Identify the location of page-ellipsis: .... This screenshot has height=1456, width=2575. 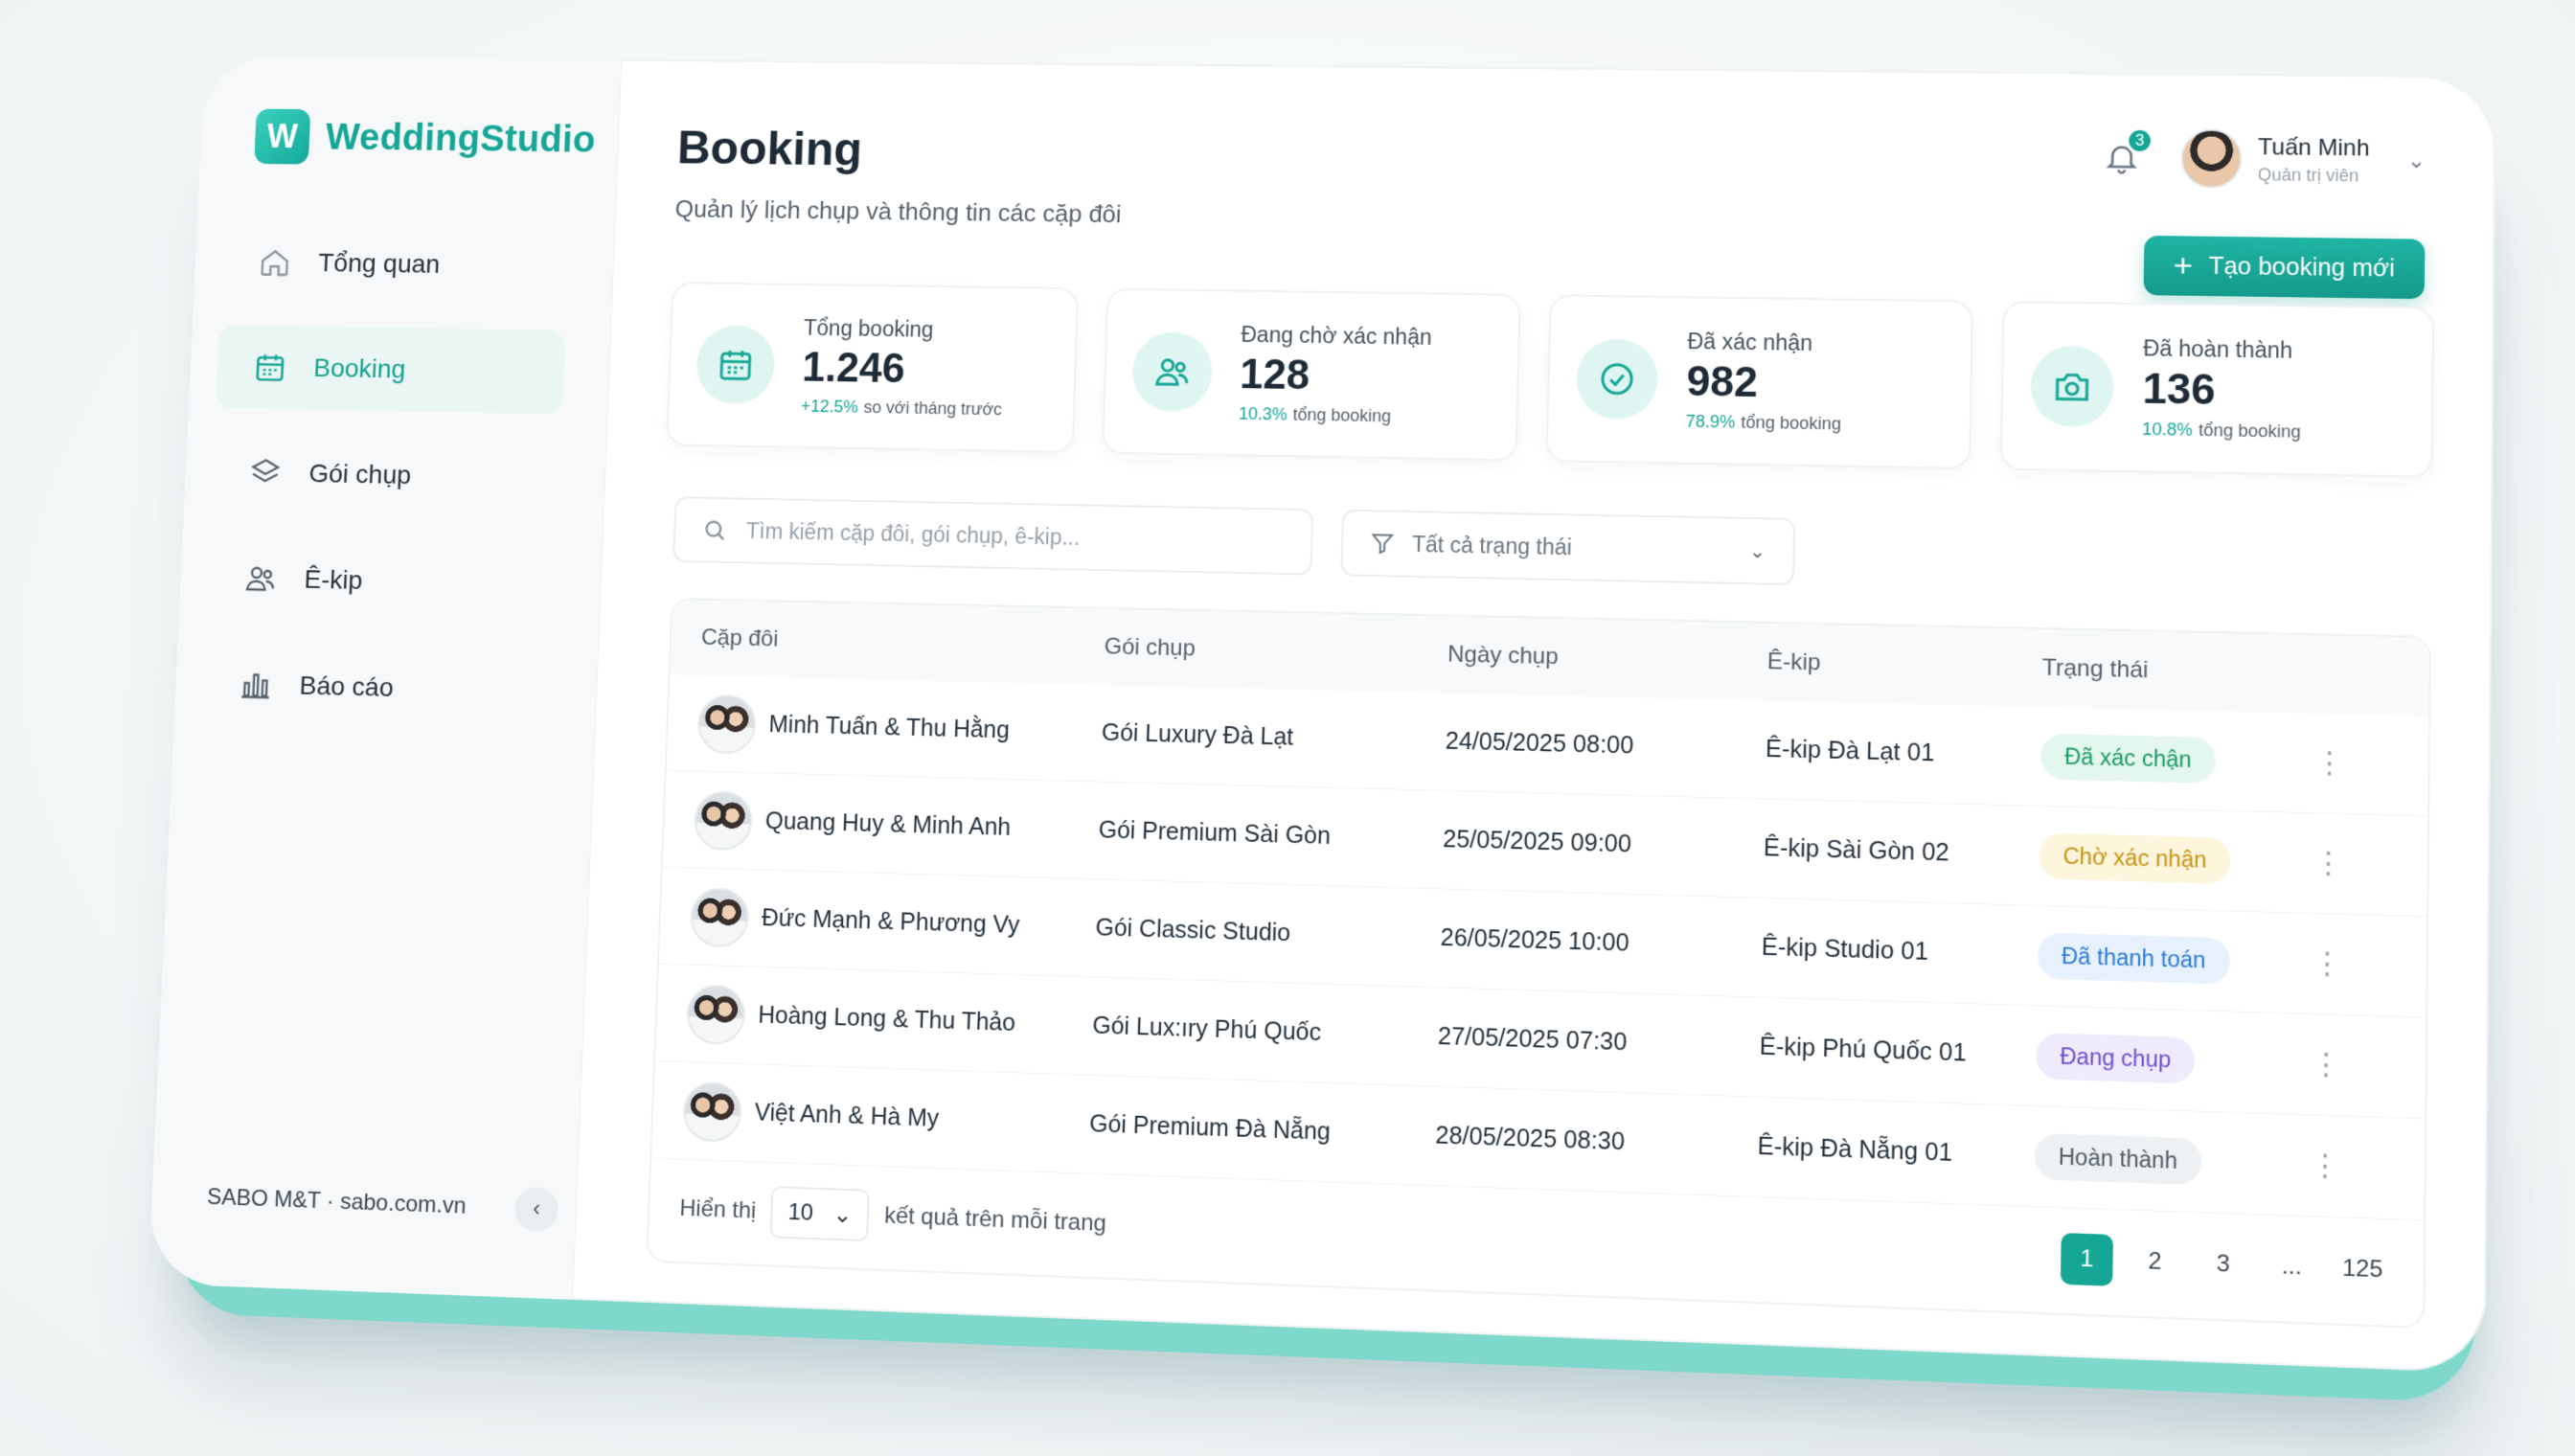
(2292, 1267).